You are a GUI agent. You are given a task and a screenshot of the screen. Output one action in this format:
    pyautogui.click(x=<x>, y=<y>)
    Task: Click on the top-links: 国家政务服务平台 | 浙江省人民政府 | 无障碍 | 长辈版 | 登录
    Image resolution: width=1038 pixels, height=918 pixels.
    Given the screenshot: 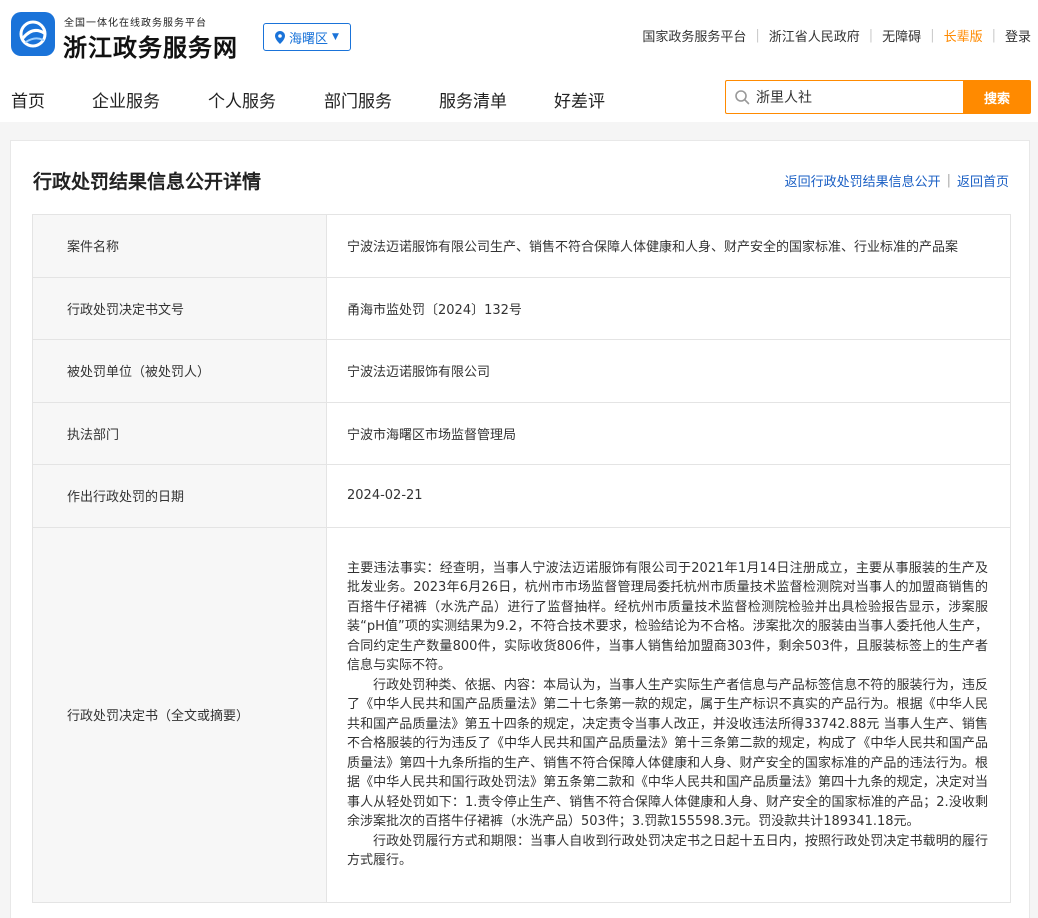 What is the action you would take?
    pyautogui.click(x=836, y=35)
    